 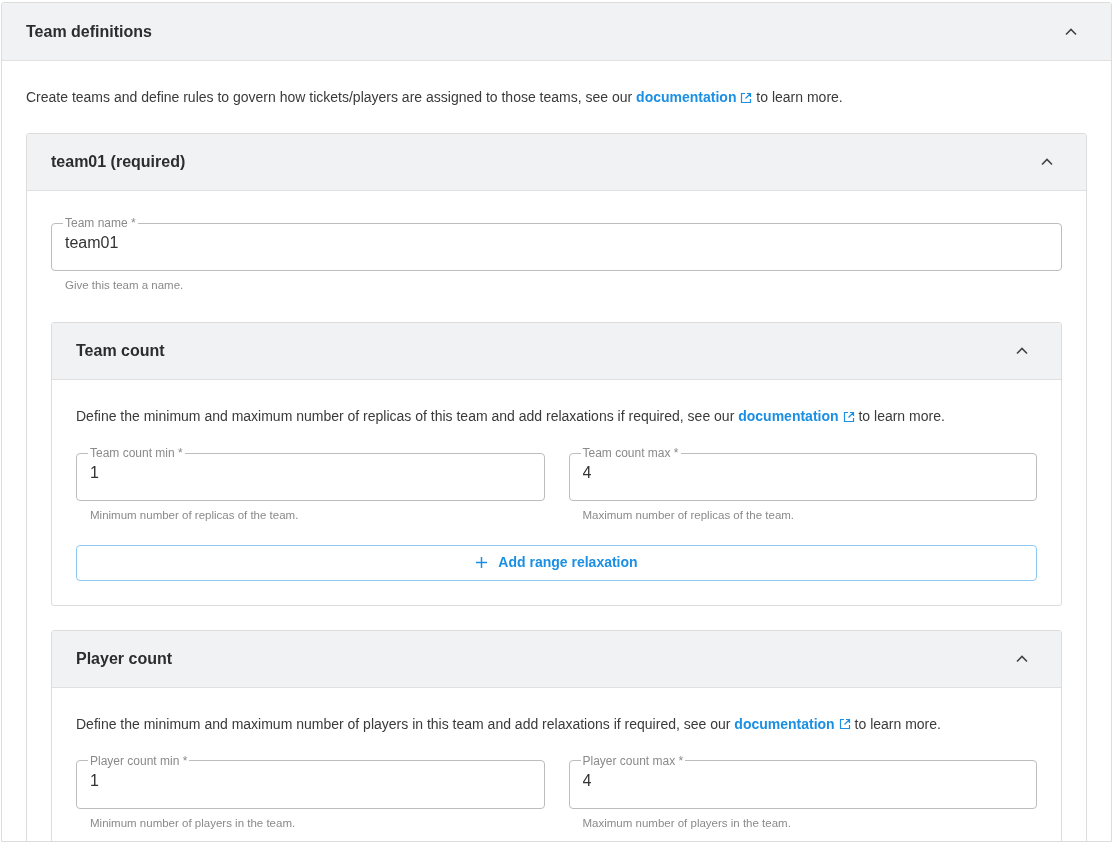 I want to click on helper-text: Maximum number of players in the team., so click(x=686, y=823).